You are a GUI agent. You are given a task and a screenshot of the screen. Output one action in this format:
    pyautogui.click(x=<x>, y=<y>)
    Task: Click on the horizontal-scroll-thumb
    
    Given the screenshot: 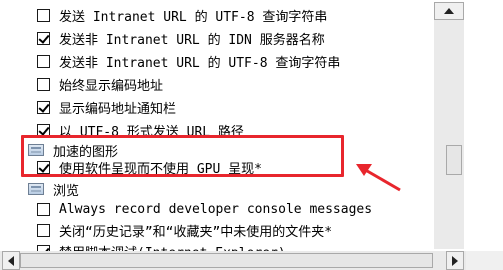 What is the action you would take?
    pyautogui.click(x=226, y=260)
    